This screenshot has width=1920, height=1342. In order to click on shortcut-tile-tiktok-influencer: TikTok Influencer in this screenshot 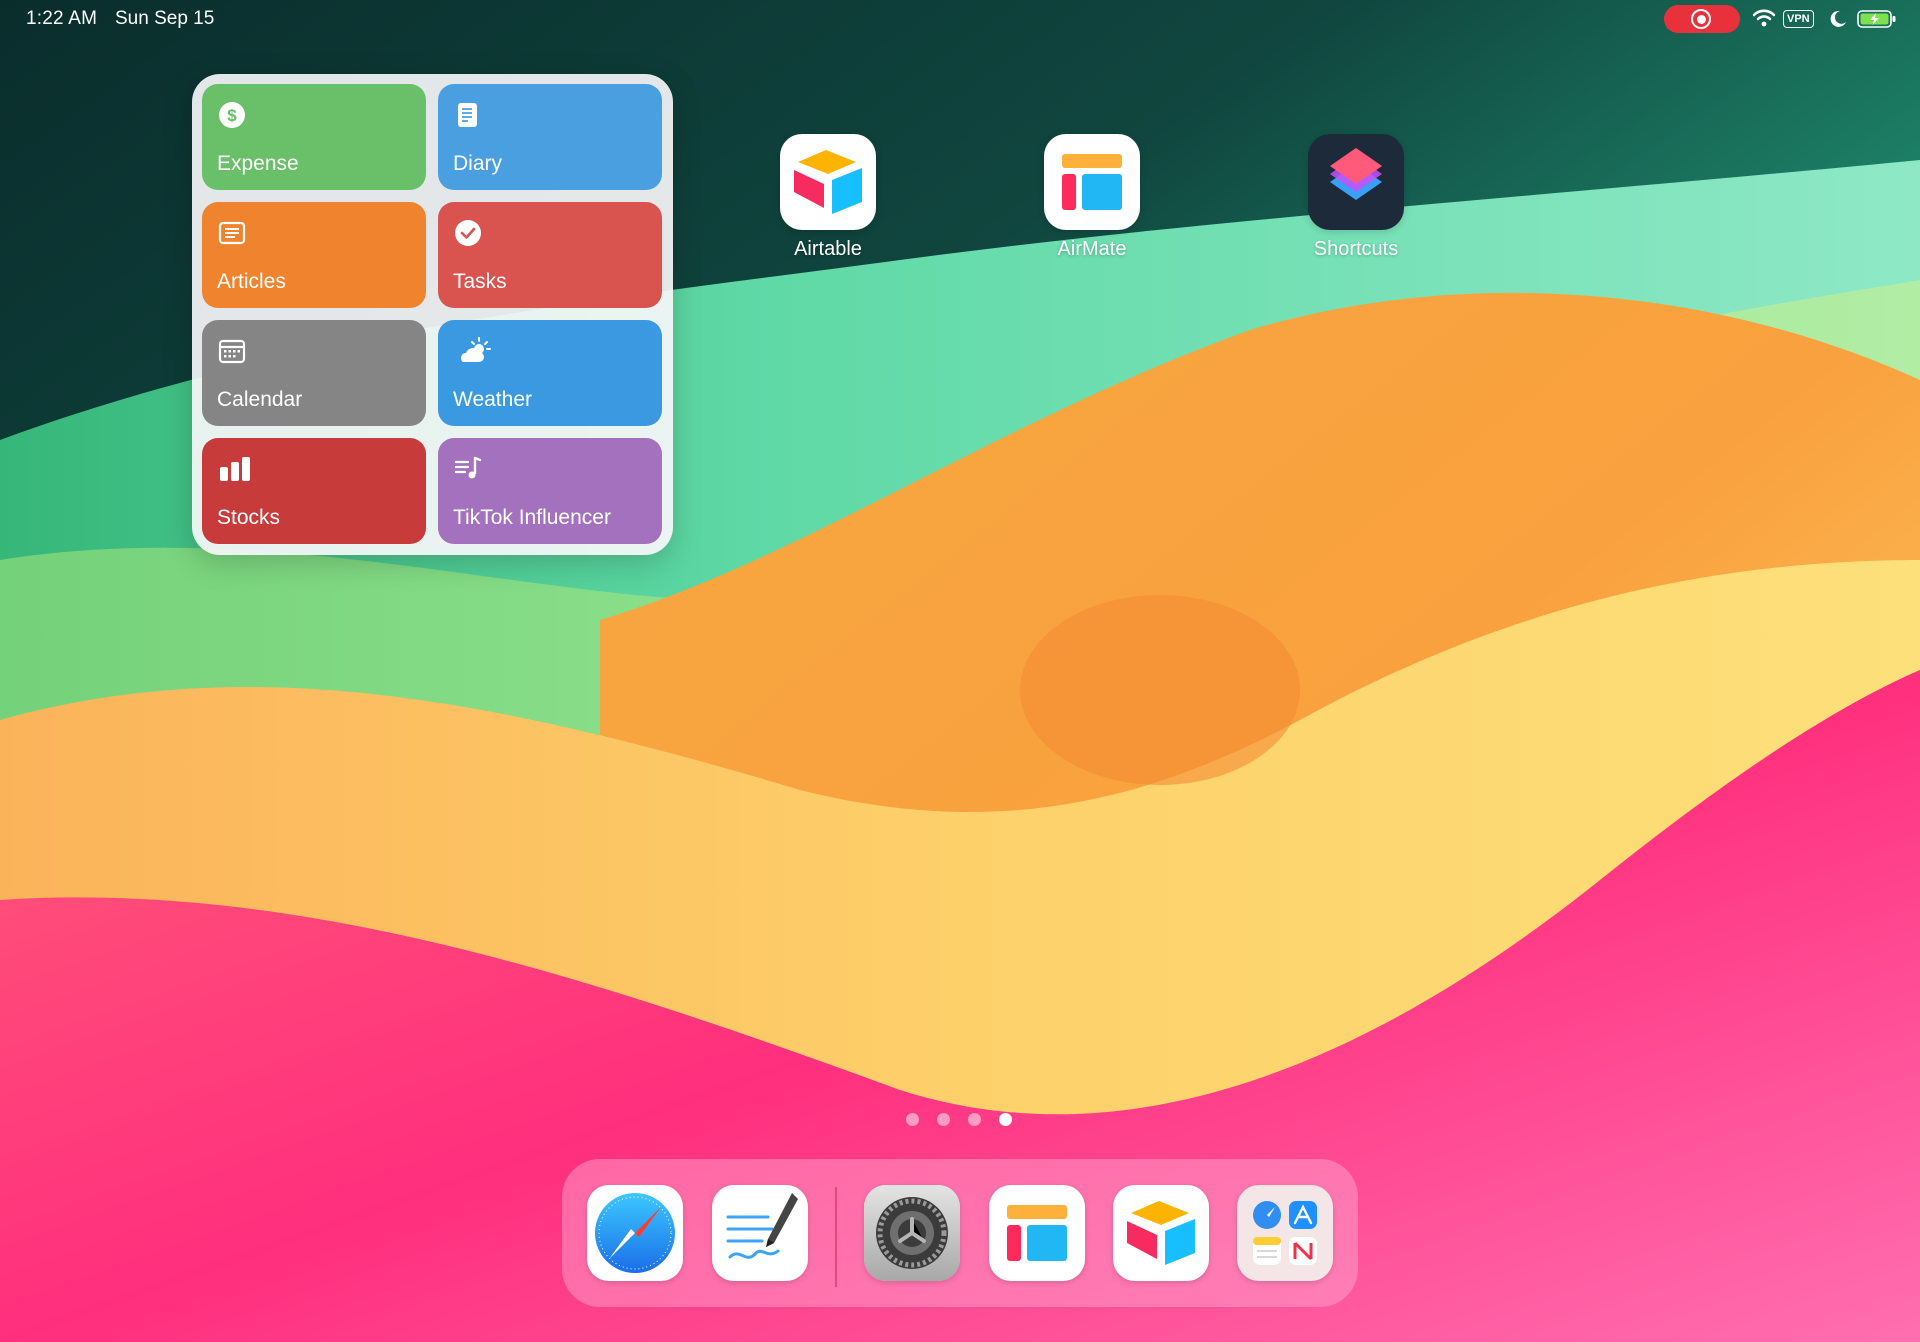, I will do `click(550, 491)`.